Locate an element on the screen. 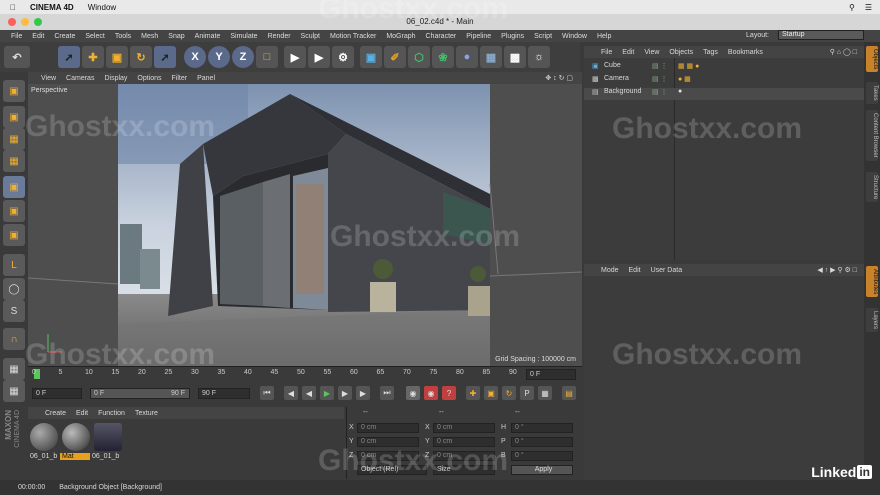  rotate-tool-icon: ↻ is located at coordinates (141, 57).